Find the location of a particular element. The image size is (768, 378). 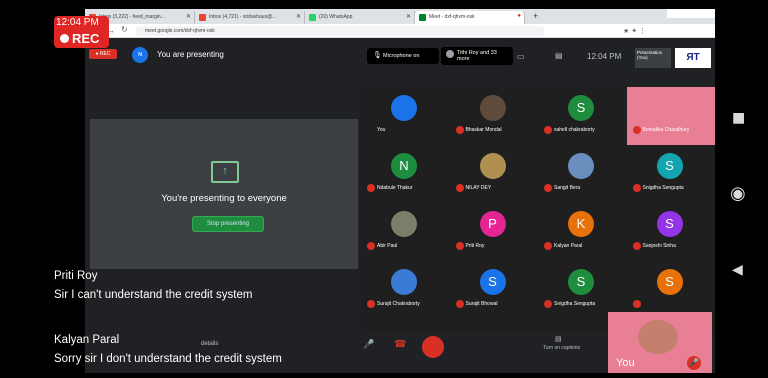

screen-recorder-overlay: 12:04 PM REC is located at coordinates (81, 32).